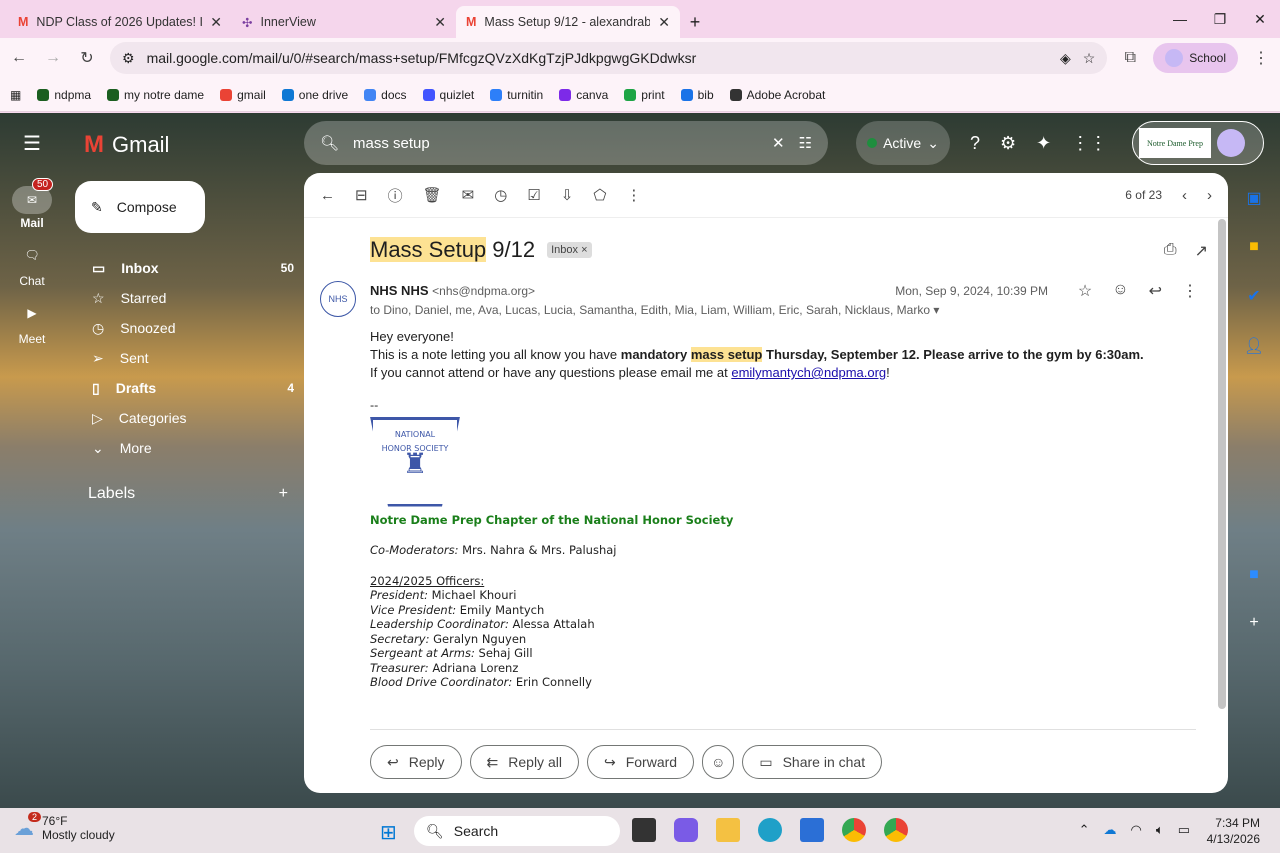 The image size is (1280, 853). What do you see at coordinates (32, 143) in the screenshot?
I see `main-menu-icon: ☰` at bounding box center [32, 143].